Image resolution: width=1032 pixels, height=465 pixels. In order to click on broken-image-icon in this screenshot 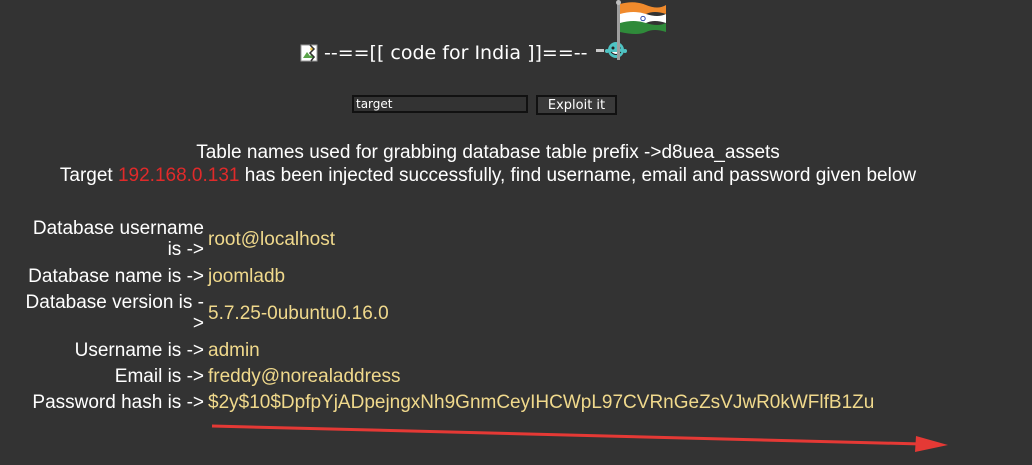, I will do `click(309, 52)`.